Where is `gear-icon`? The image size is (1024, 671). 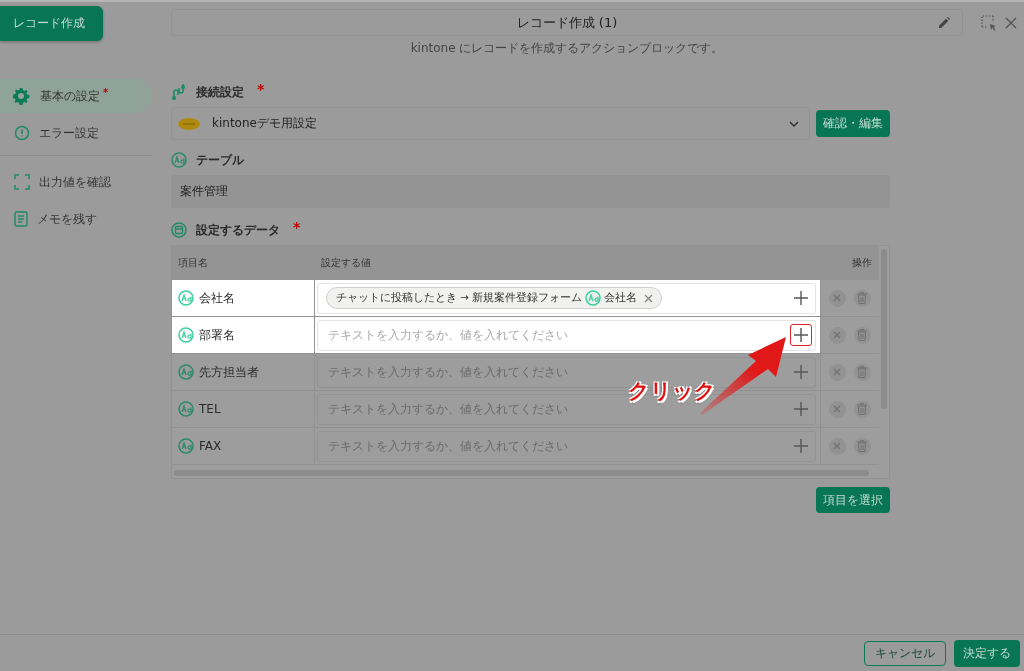 gear-icon is located at coordinates (21, 96).